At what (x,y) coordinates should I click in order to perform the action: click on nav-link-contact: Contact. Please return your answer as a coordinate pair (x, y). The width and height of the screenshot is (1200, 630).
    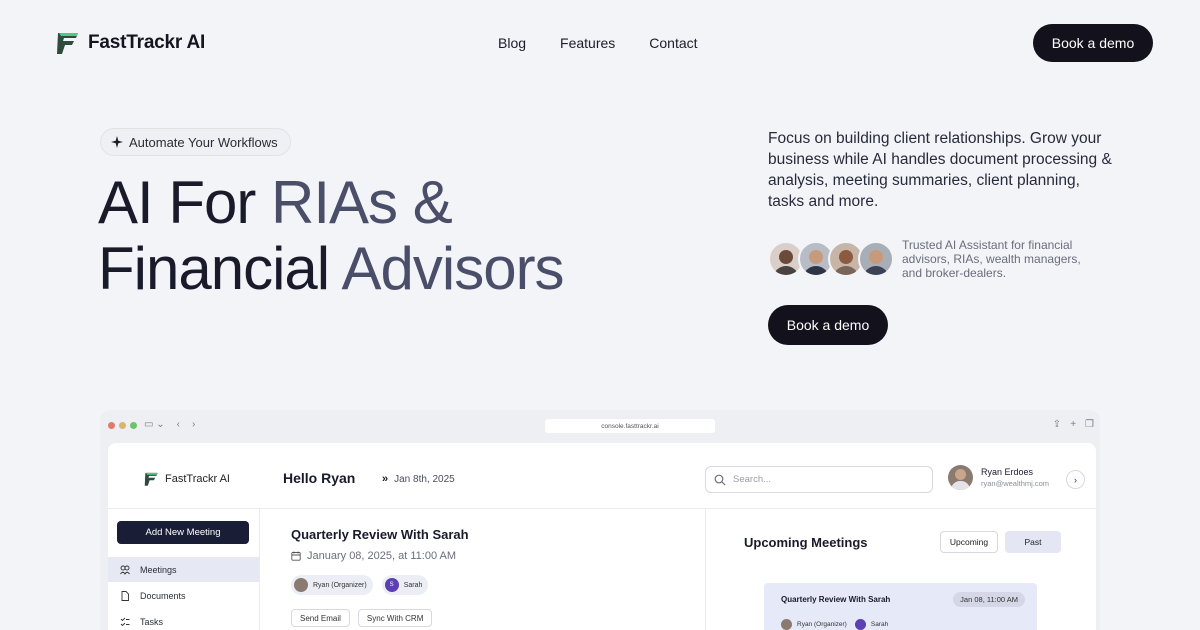
    Looking at the image, I should click on (673, 43).